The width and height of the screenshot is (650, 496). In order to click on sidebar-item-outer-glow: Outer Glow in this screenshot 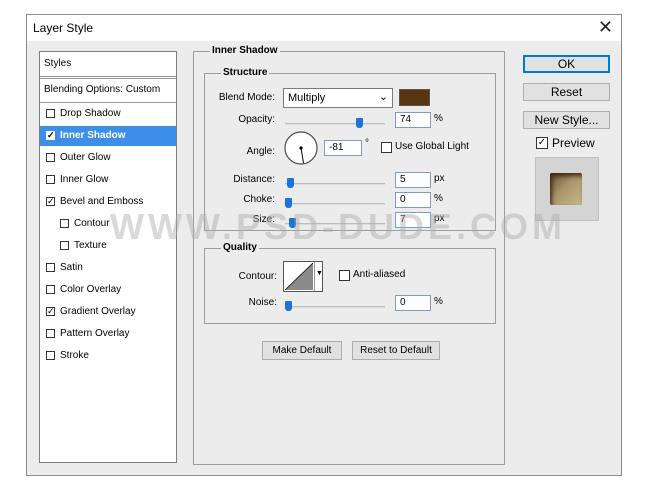, I will do `click(108, 158)`.